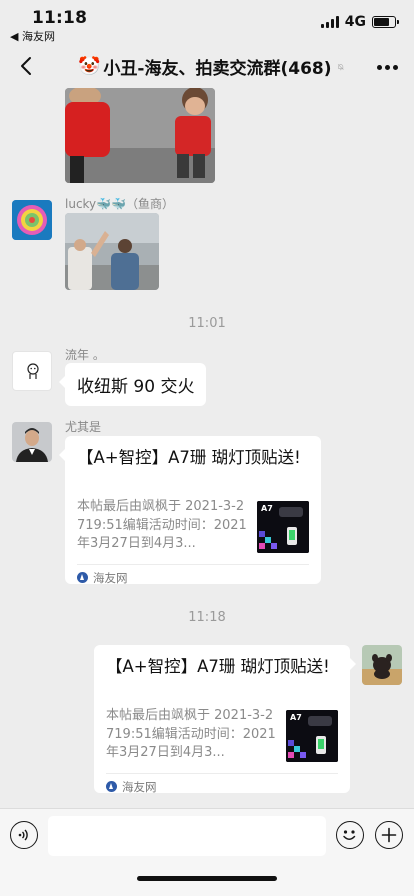 This screenshot has width=414, height=896. Describe the element at coordinates (120, 204) in the screenshot. I see `sender-name: lucky🐳🐳（鱼商）` at that location.